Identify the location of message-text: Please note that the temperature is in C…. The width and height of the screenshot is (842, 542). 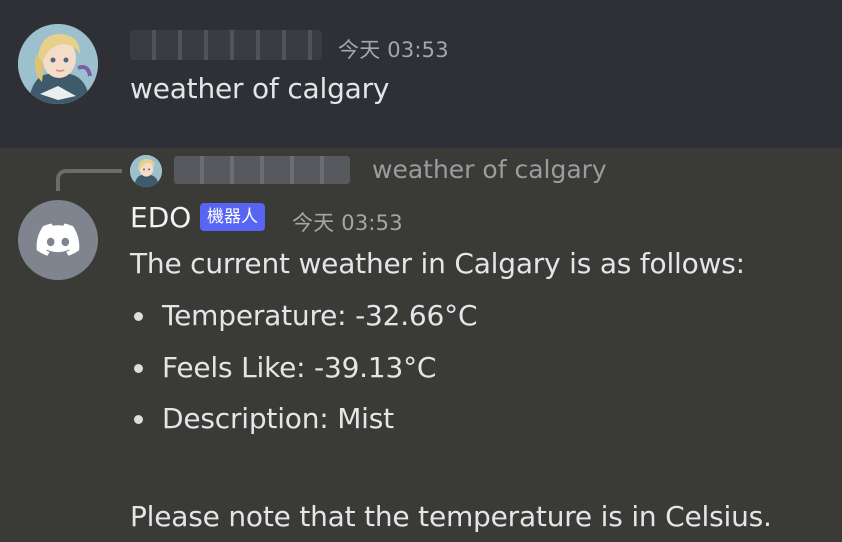
(451, 516).